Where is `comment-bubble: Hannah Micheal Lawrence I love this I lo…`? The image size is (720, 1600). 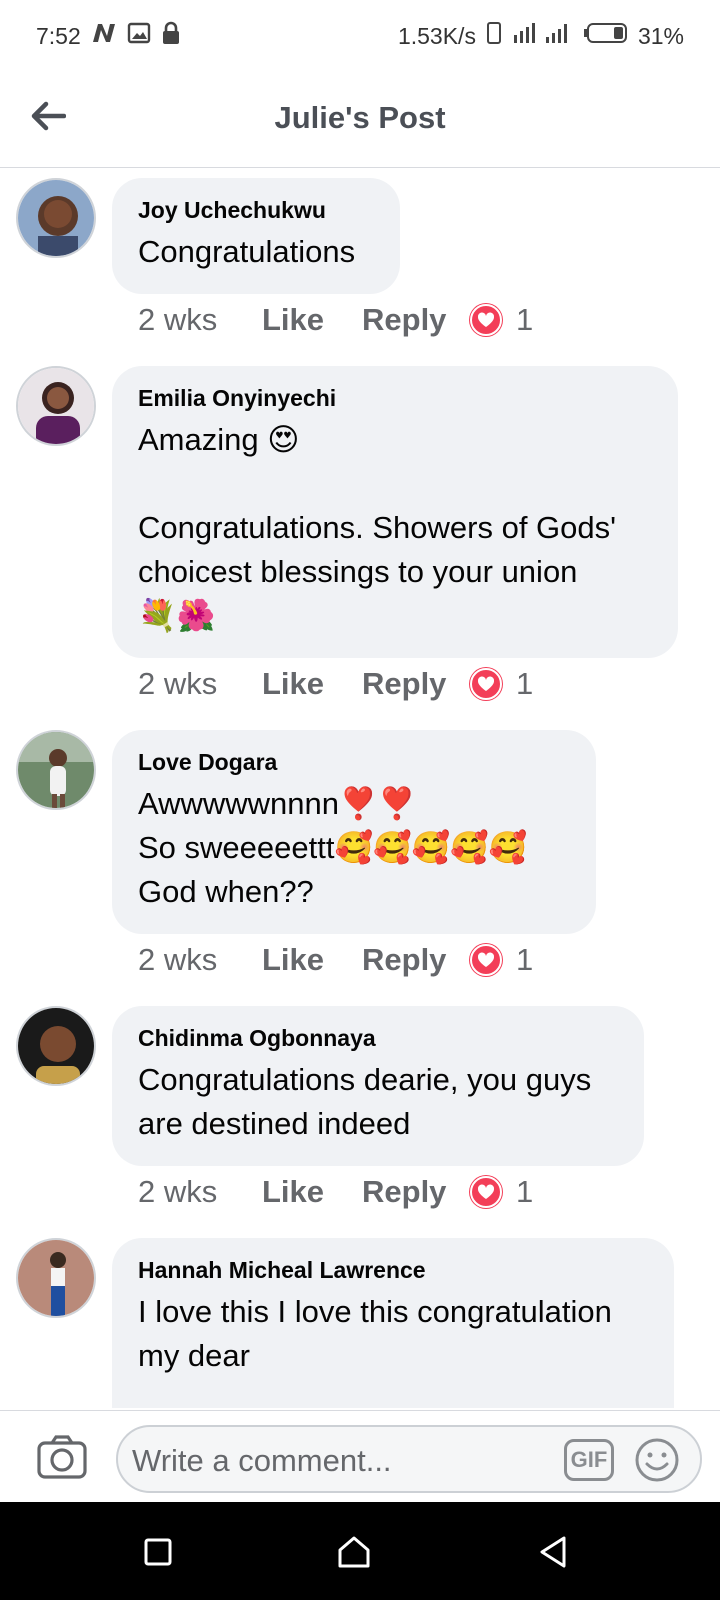 comment-bubble: Hannah Micheal Lawrence I love this I lo… is located at coordinates (393, 1323).